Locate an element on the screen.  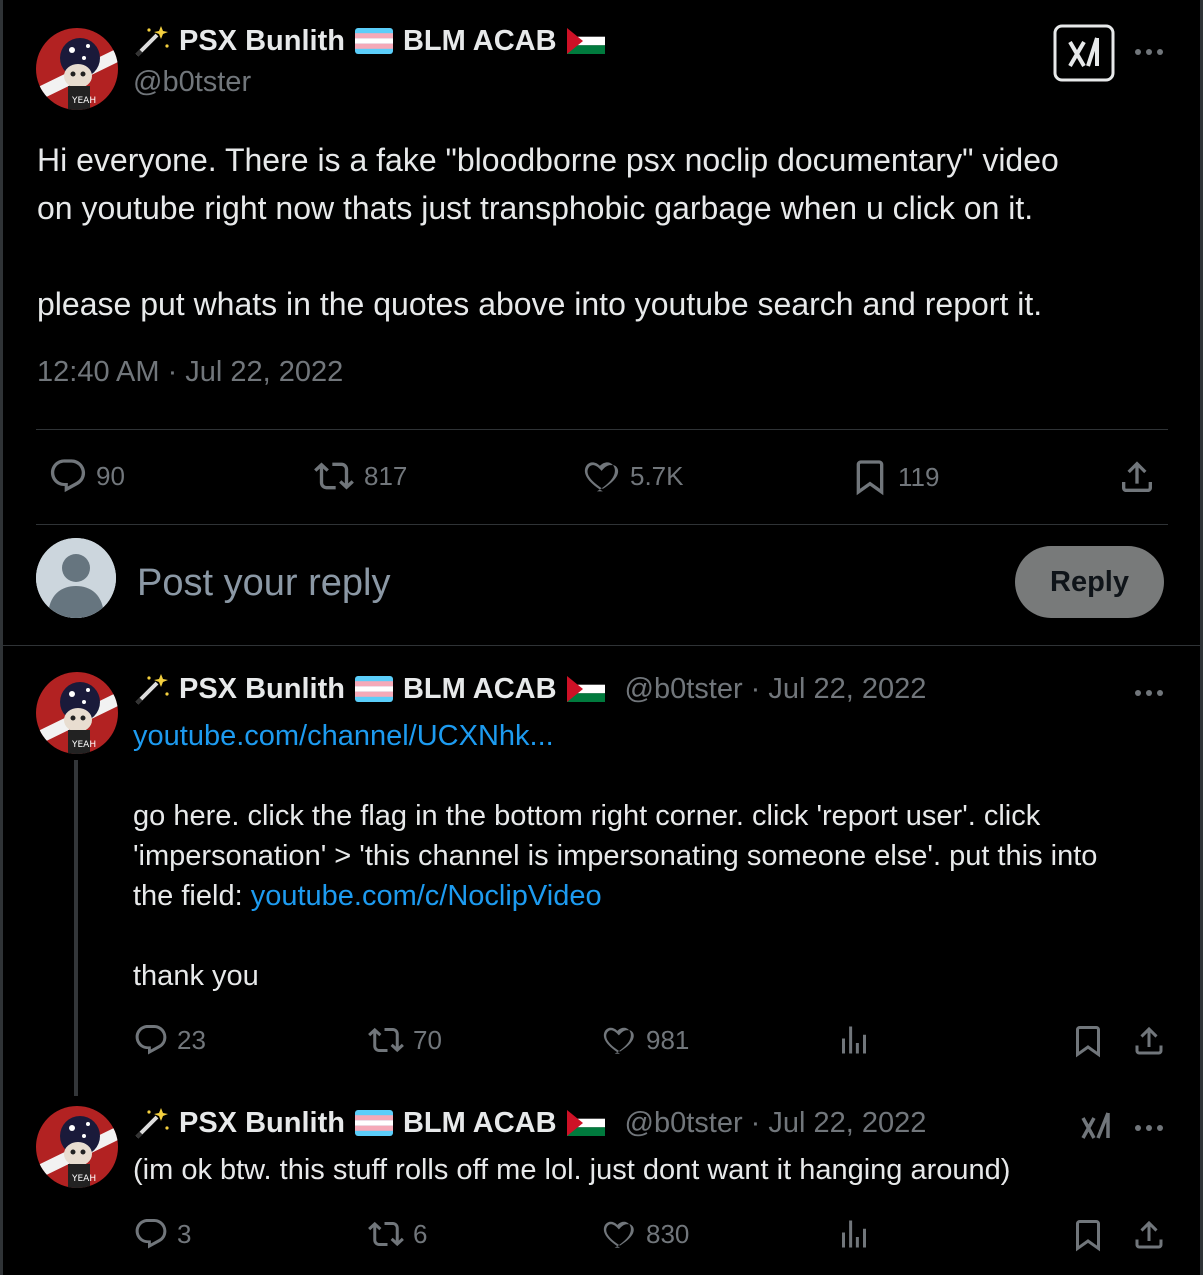
section-divider is located at coordinates (601, 645).